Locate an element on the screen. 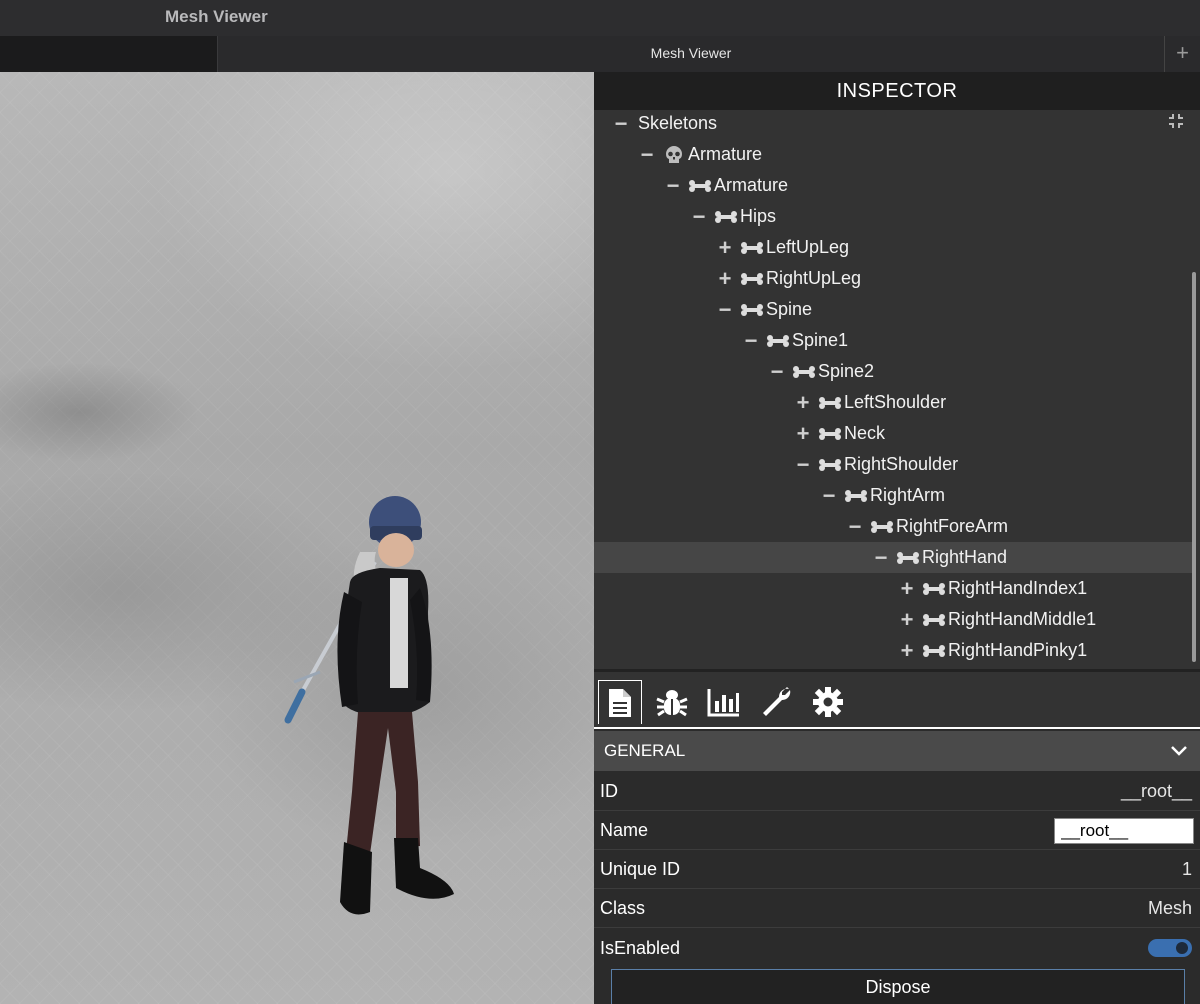 Image resolution: width=1200 pixels, height=1004 pixels. tree-node-label: RightUpLeg is located at coordinates (814, 278).